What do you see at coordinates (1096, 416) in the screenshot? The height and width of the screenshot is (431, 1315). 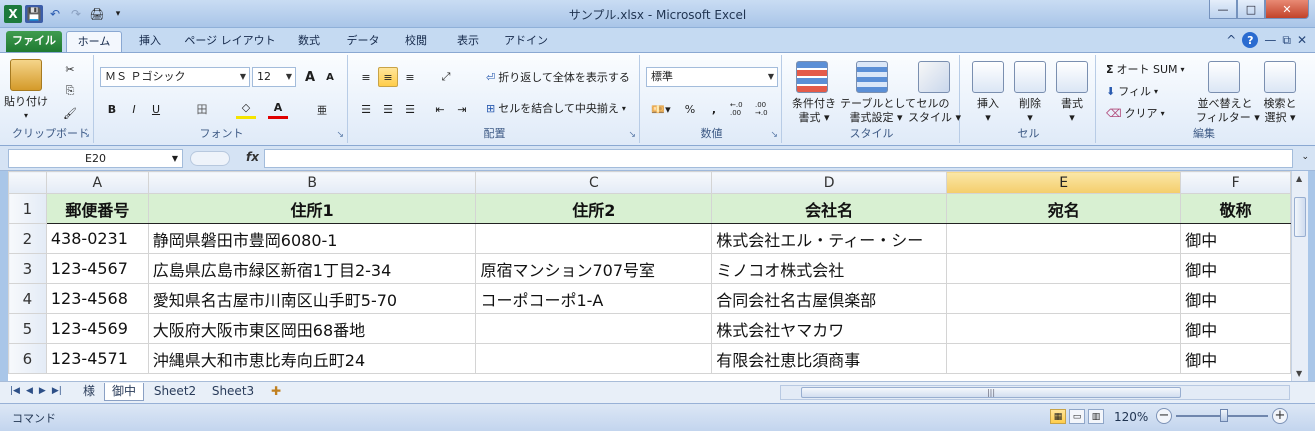 I see `page-break-preview-icon: ▥` at bounding box center [1096, 416].